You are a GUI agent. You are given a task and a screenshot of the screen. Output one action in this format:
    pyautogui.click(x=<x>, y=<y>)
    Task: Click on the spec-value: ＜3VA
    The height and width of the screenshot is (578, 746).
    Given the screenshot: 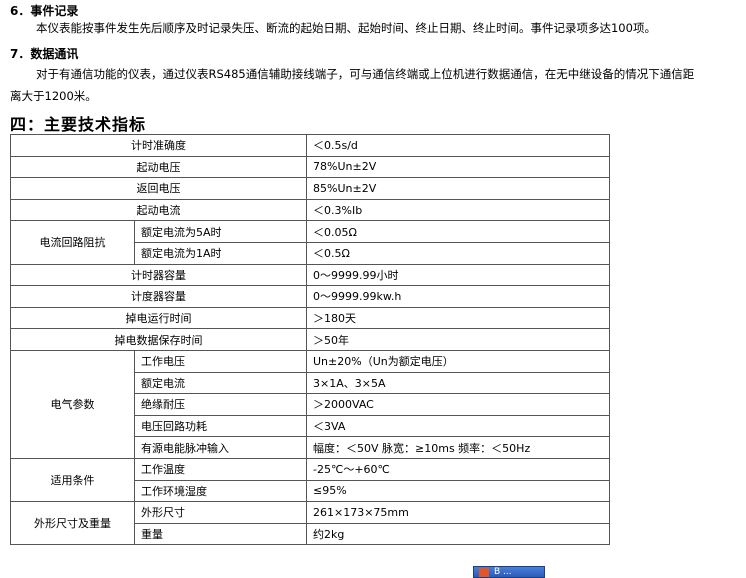 What is the action you would take?
    pyautogui.click(x=458, y=426)
    